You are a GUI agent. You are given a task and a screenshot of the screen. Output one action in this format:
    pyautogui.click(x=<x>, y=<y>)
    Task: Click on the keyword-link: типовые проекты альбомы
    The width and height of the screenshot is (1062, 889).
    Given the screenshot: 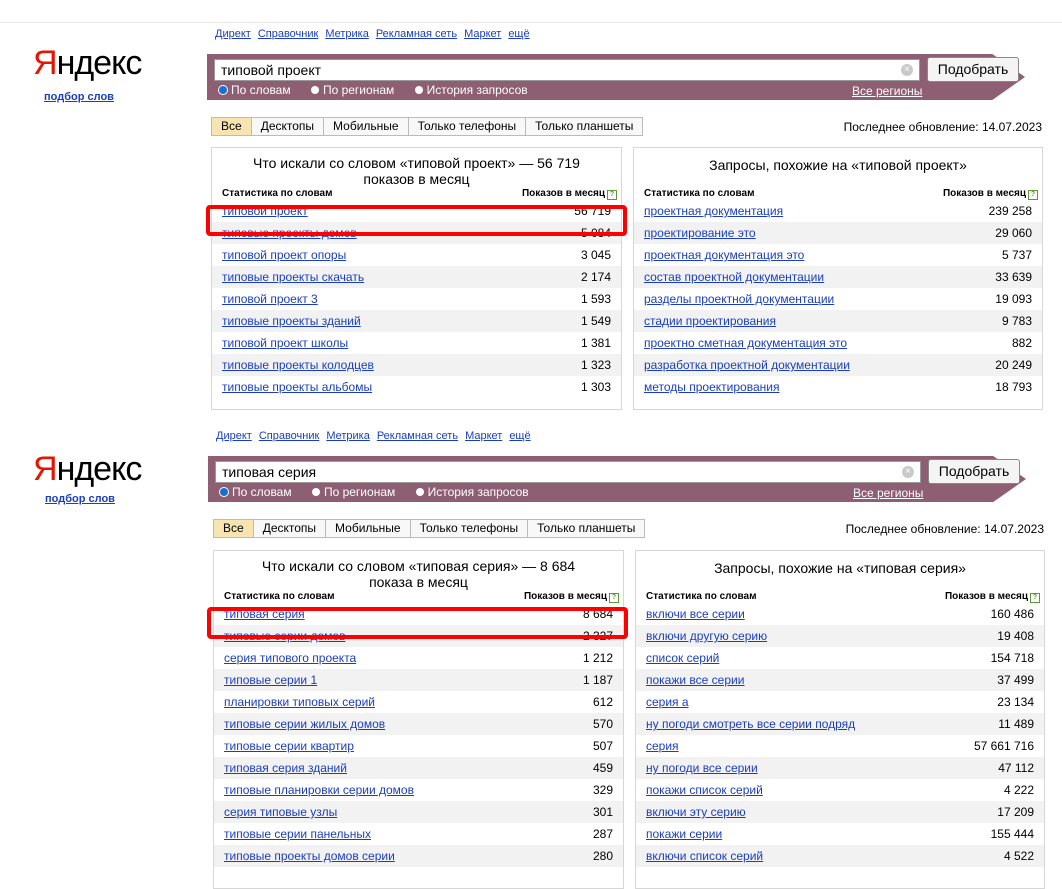 What is the action you would take?
    pyautogui.click(x=297, y=387)
    